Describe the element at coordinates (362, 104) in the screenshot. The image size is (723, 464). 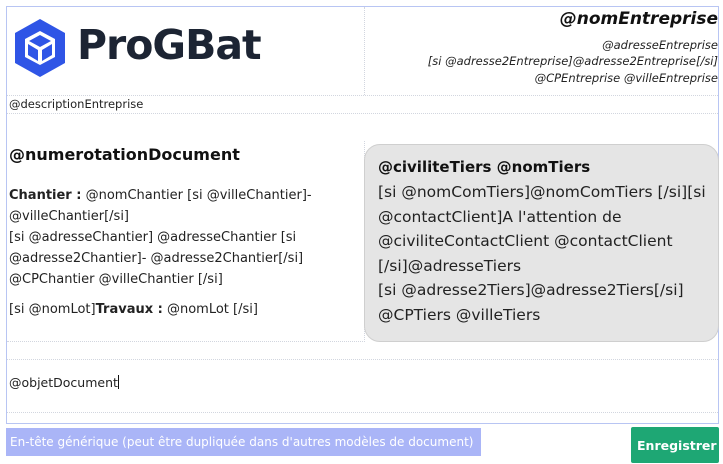
I see `company-description-row: @descriptionEntreprise` at that location.